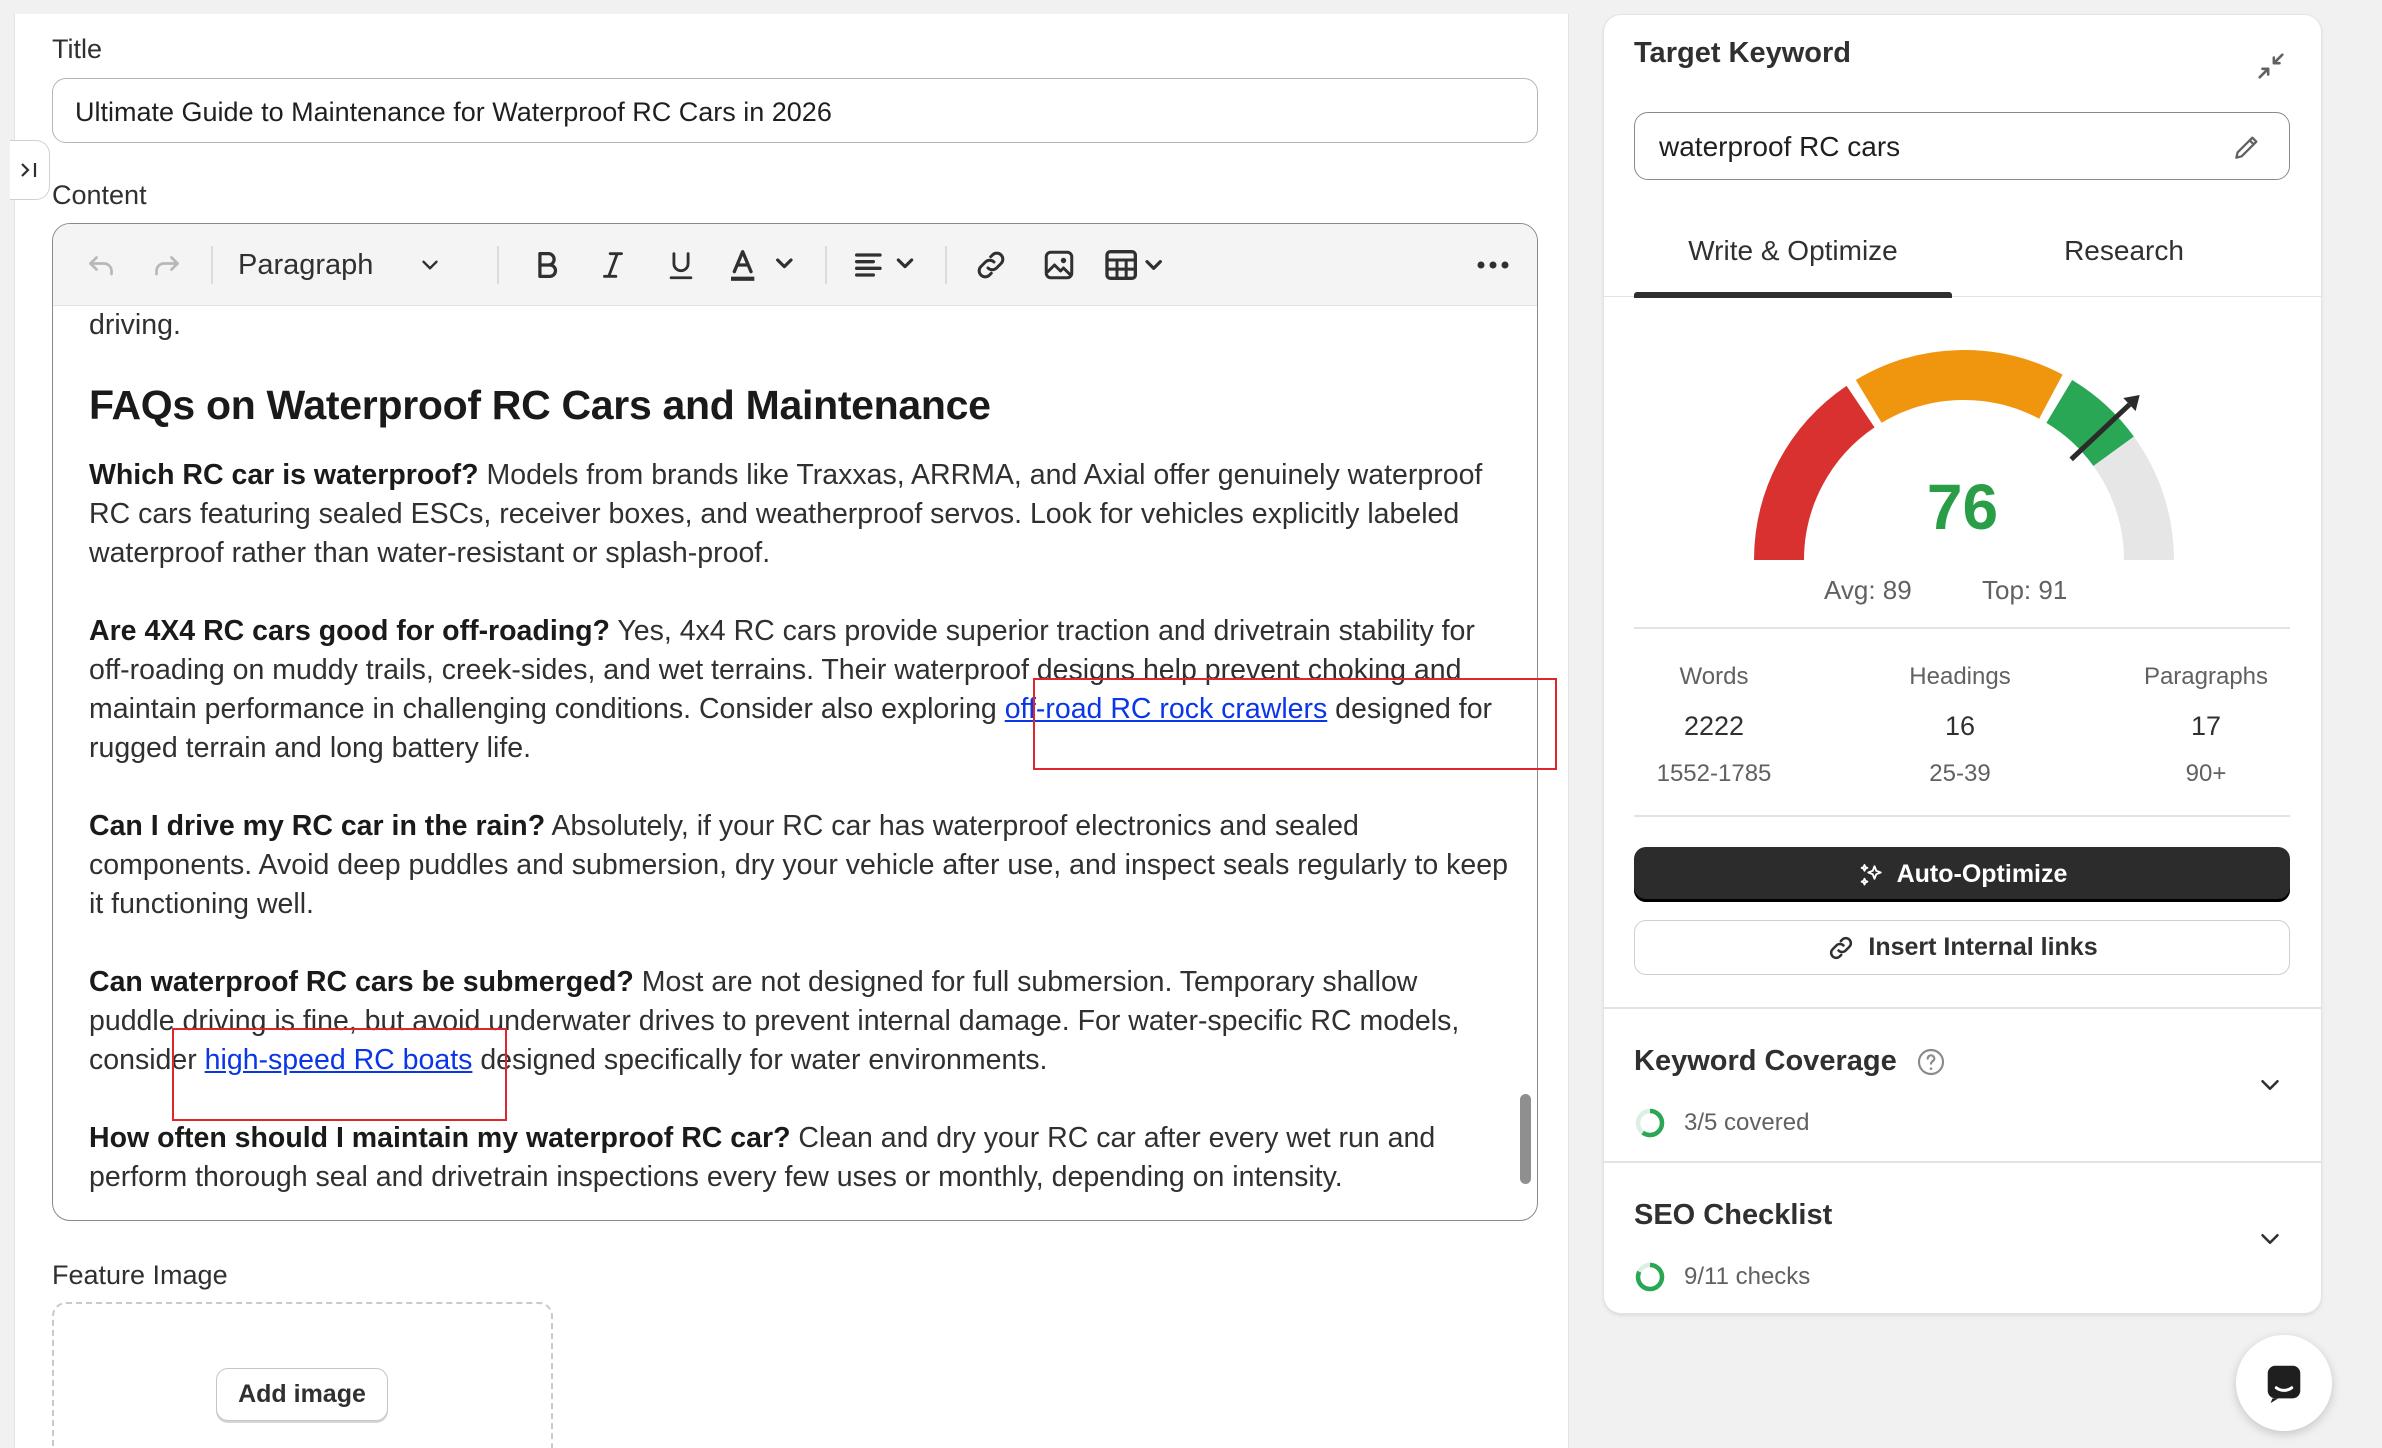 The height and width of the screenshot is (1448, 2382). What do you see at coordinates (1733, 1215) in the screenshot?
I see `seo-checklist-title: SEO Checklist` at bounding box center [1733, 1215].